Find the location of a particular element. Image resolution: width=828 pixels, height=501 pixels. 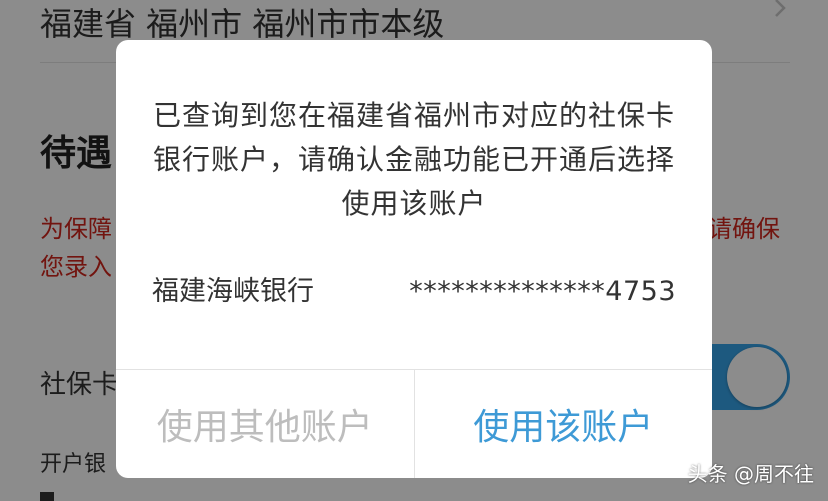

account-number: **************4753 is located at coordinates (542, 291).